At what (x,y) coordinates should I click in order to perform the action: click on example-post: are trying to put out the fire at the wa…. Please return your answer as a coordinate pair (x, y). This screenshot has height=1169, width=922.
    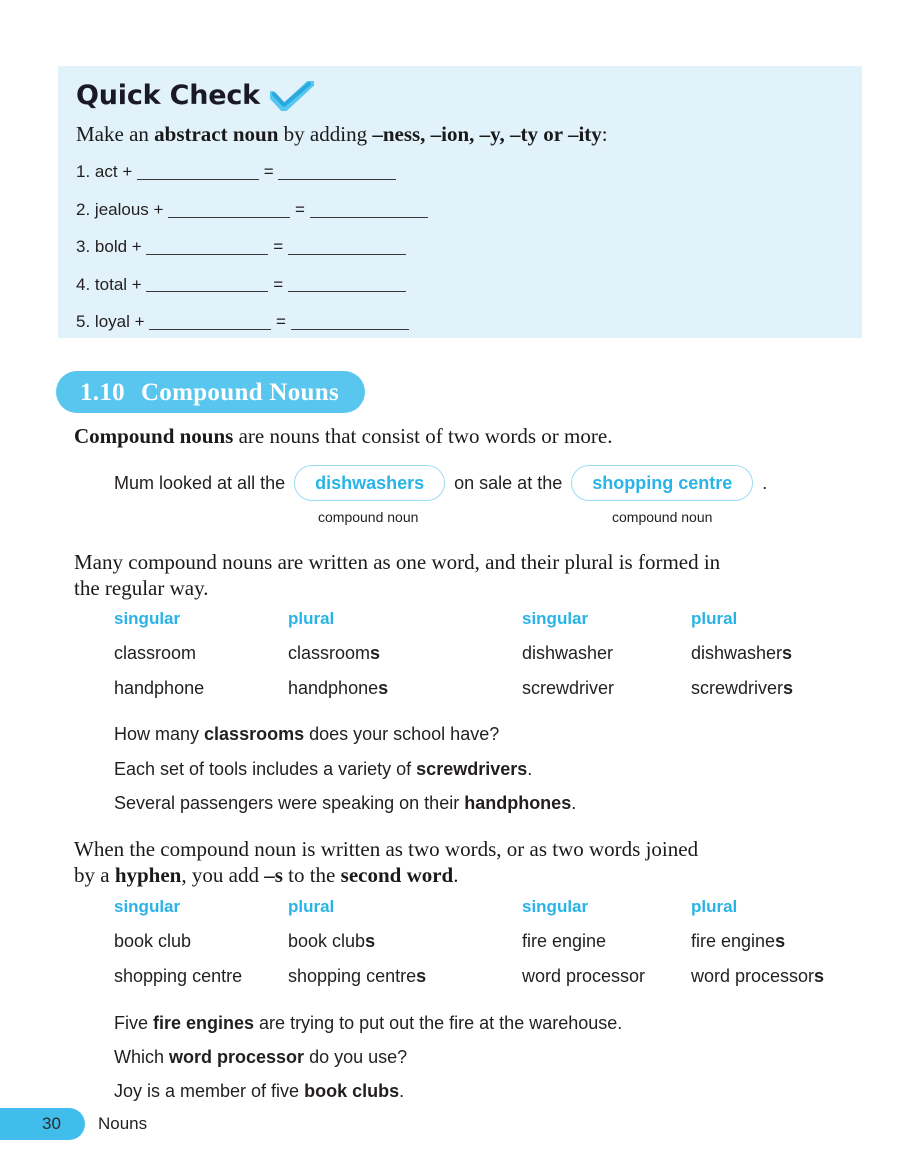
    Looking at the image, I should click on (438, 1023).